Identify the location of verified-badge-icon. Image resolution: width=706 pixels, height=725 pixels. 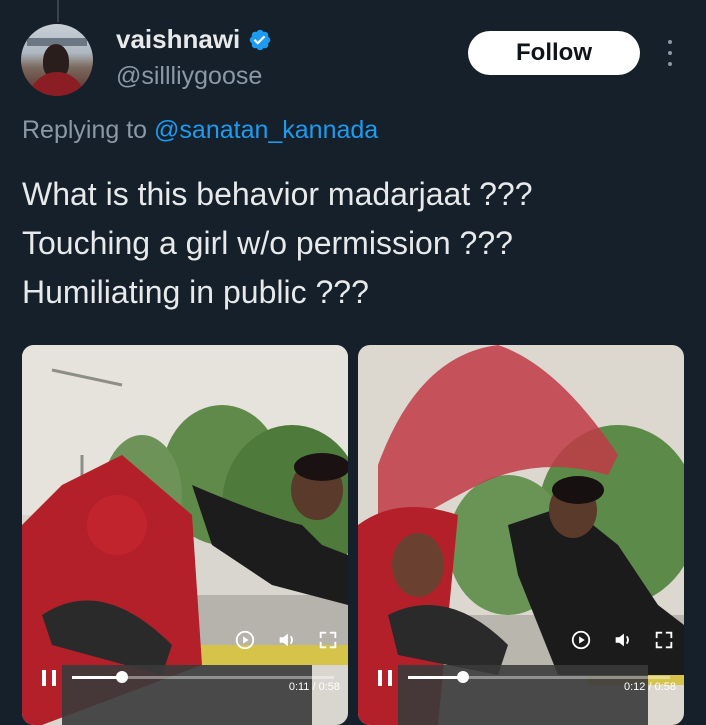
(260, 39).